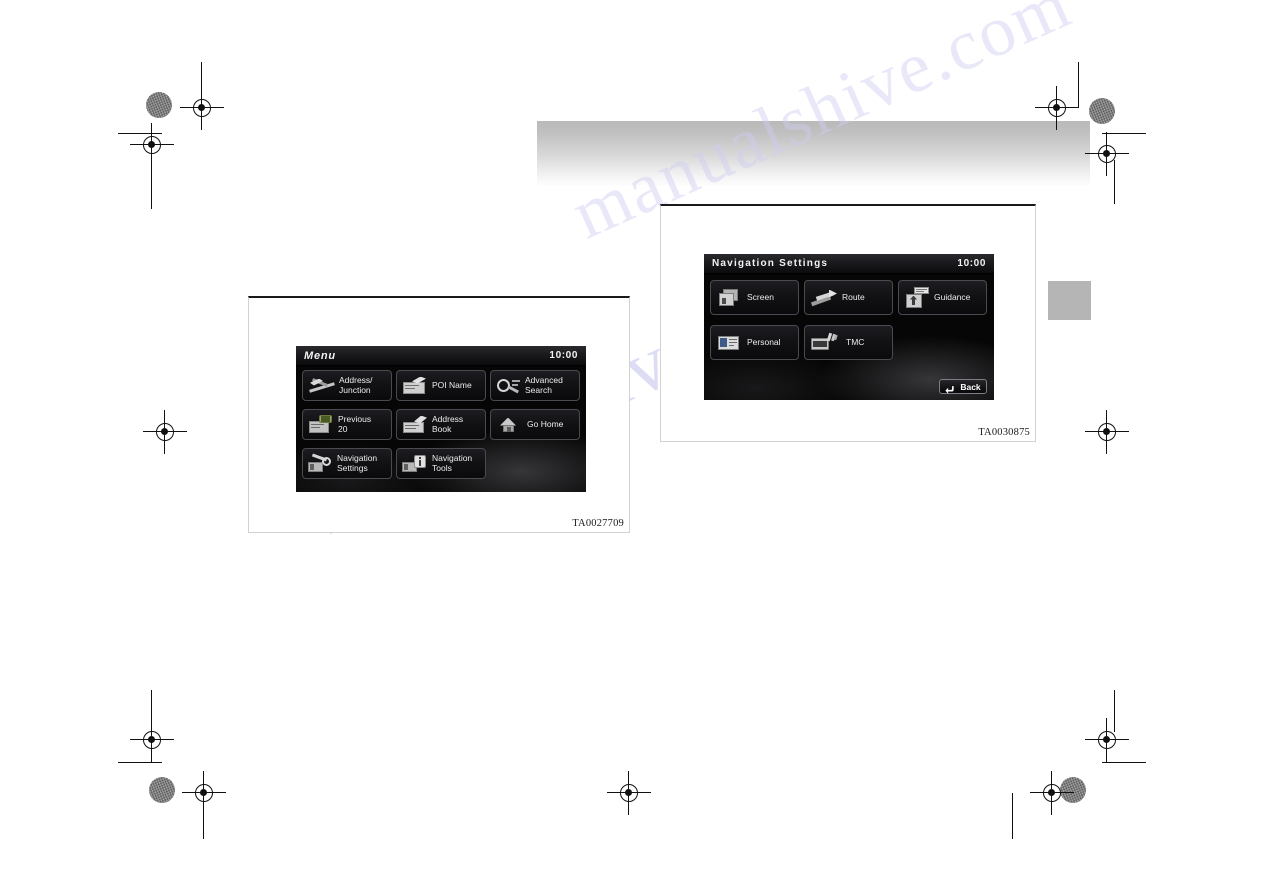 The height and width of the screenshot is (893, 1263). I want to click on magnifier-icon, so click(509, 386).